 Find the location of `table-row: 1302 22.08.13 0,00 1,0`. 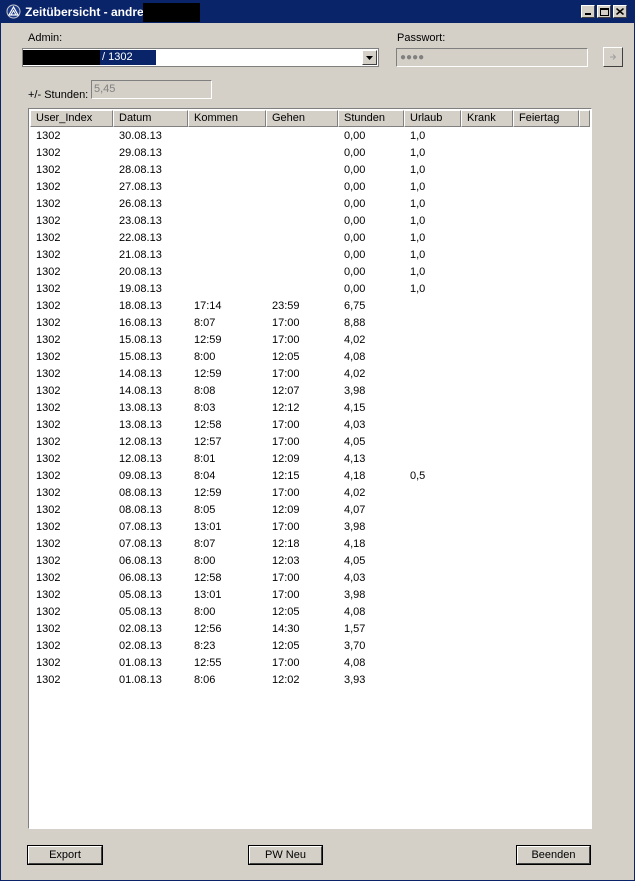

table-row: 1302 22.08.13 0,00 1,0 is located at coordinates (310, 239).